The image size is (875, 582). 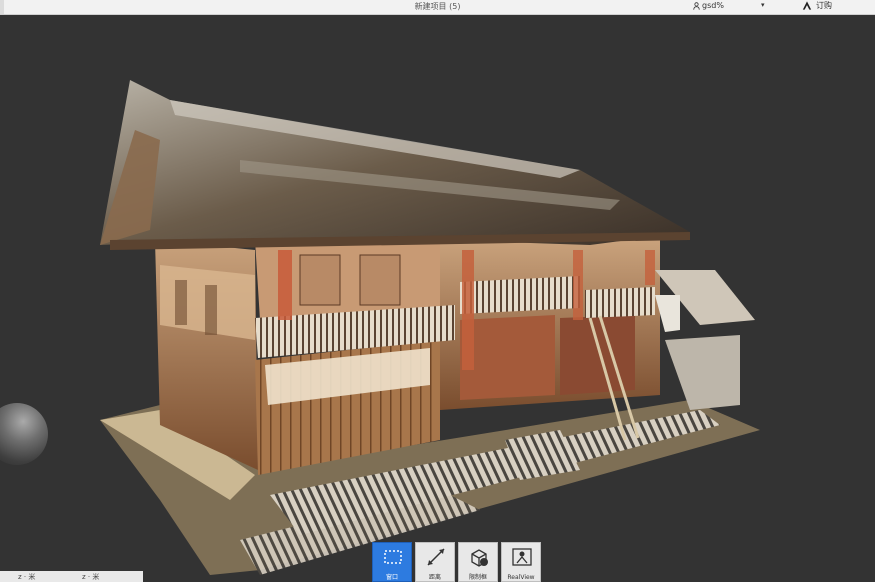 I want to click on user-menu: gsd%, so click(x=708, y=5).